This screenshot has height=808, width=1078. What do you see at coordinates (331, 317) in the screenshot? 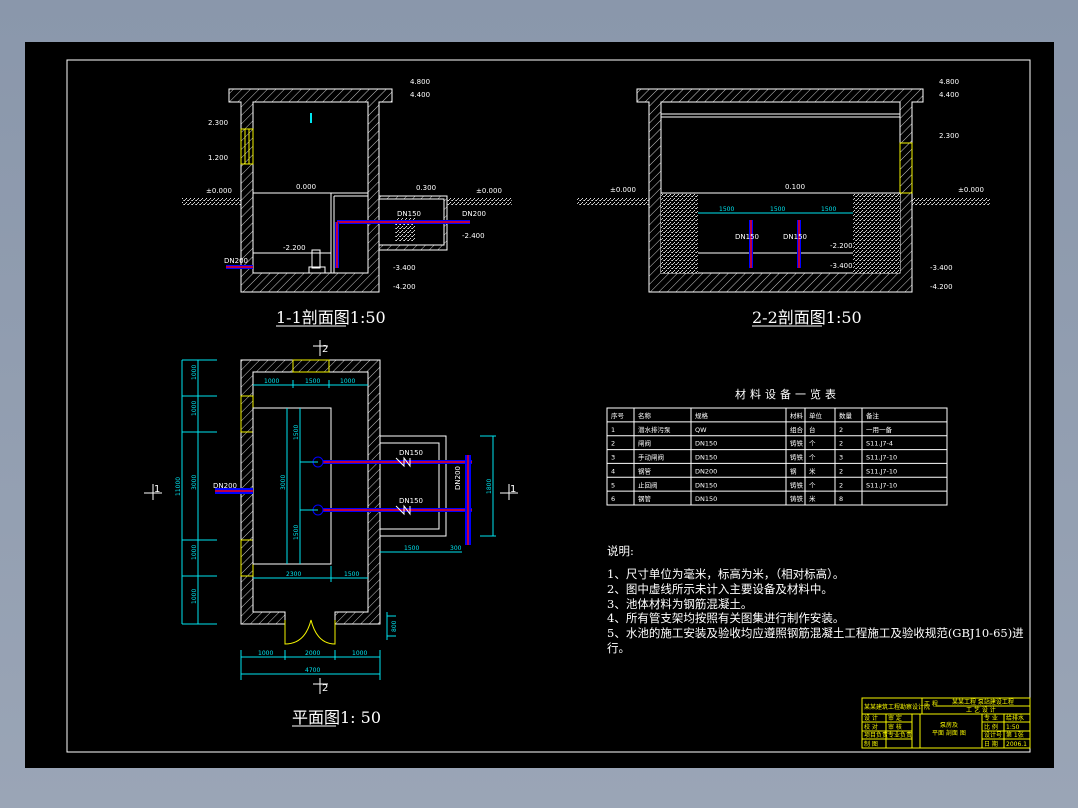
I see `section-1-1-title: 1-1剖面图1:50` at bounding box center [331, 317].